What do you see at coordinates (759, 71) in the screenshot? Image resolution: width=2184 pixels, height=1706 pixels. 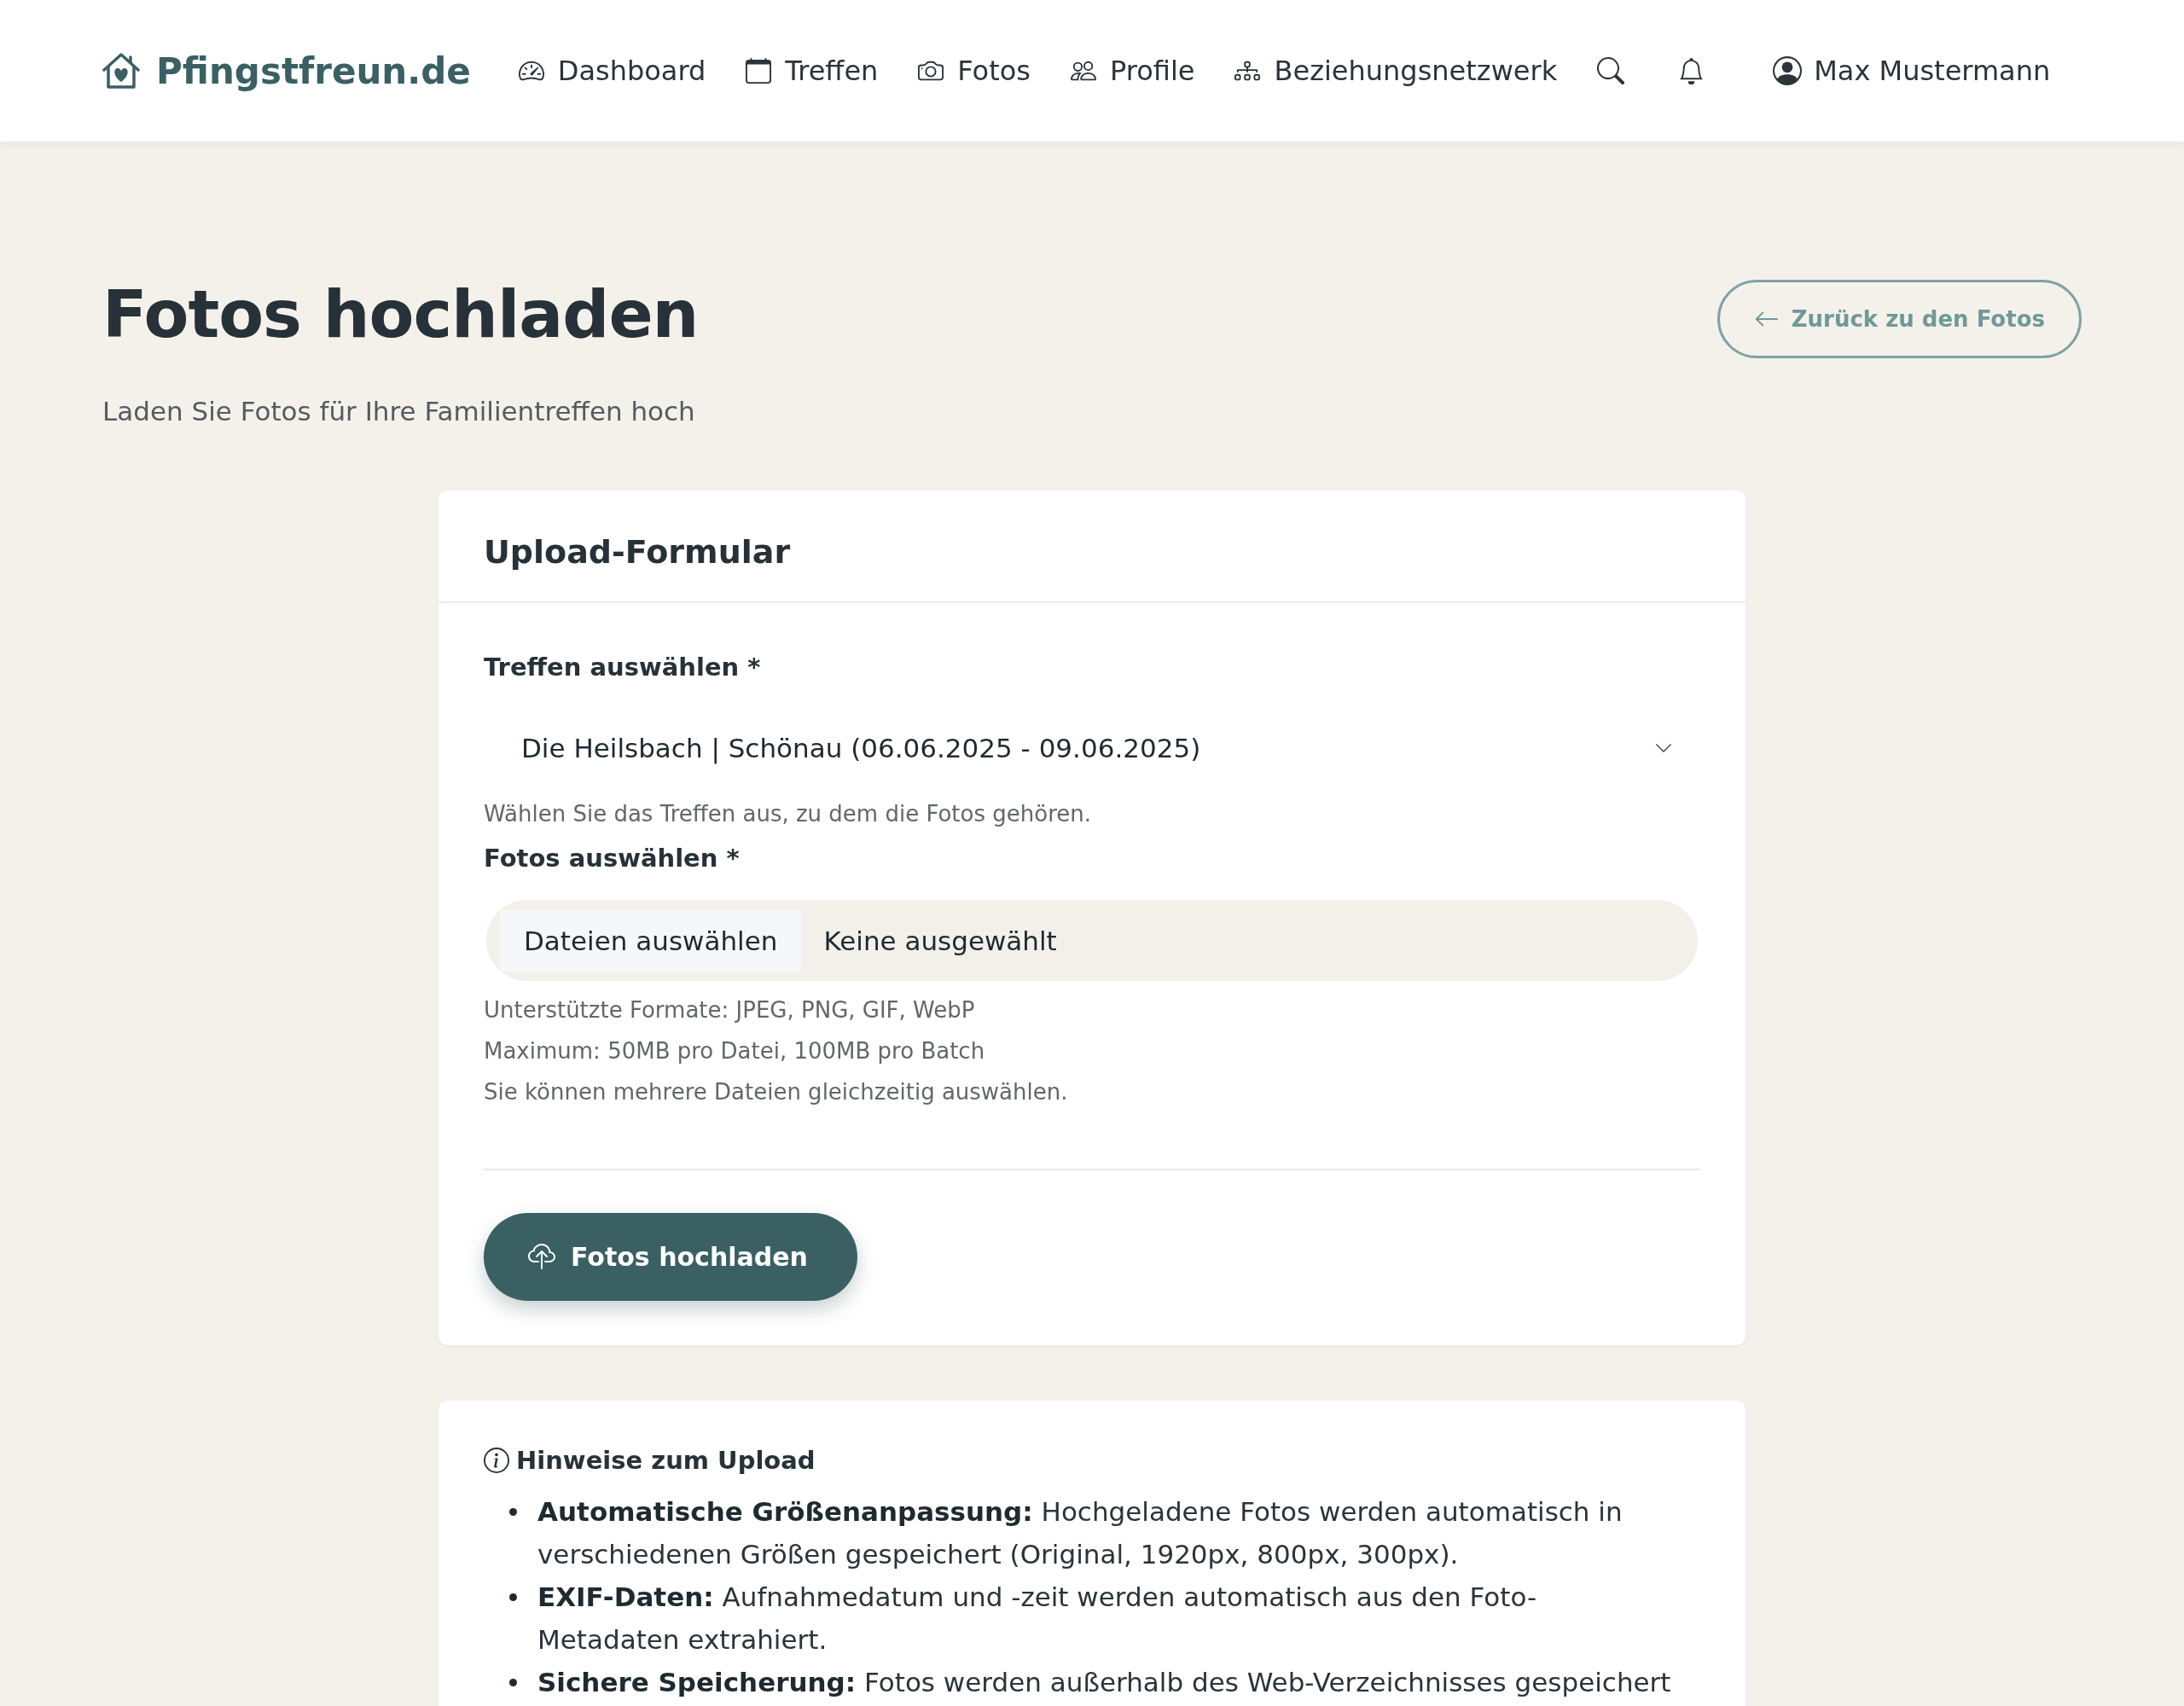 I see `calendar-icon` at bounding box center [759, 71].